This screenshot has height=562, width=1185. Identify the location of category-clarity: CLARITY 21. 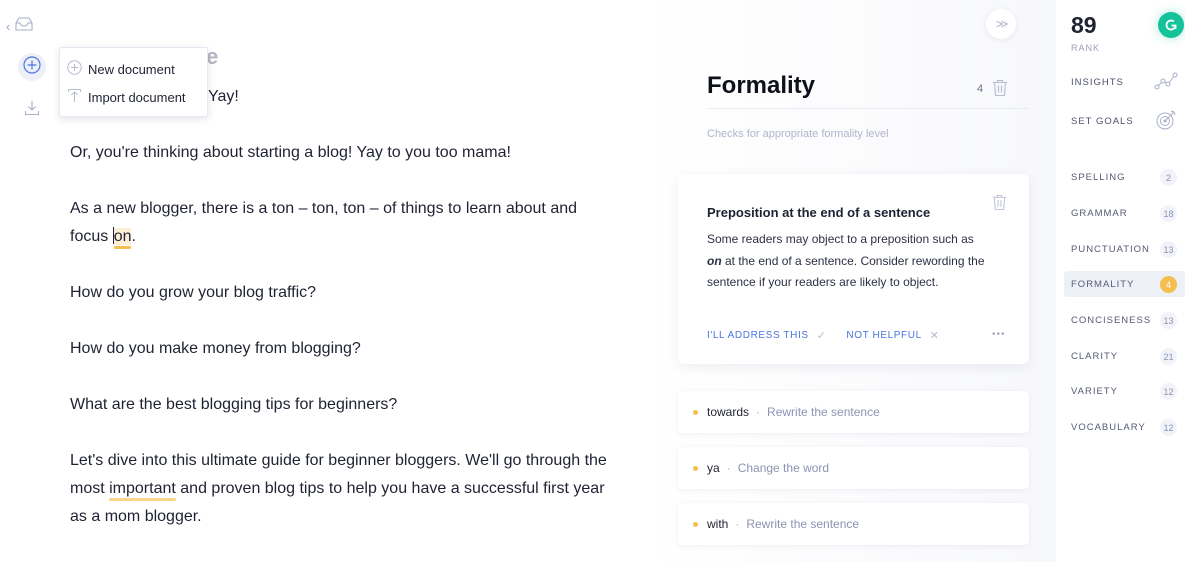
(1124, 356).